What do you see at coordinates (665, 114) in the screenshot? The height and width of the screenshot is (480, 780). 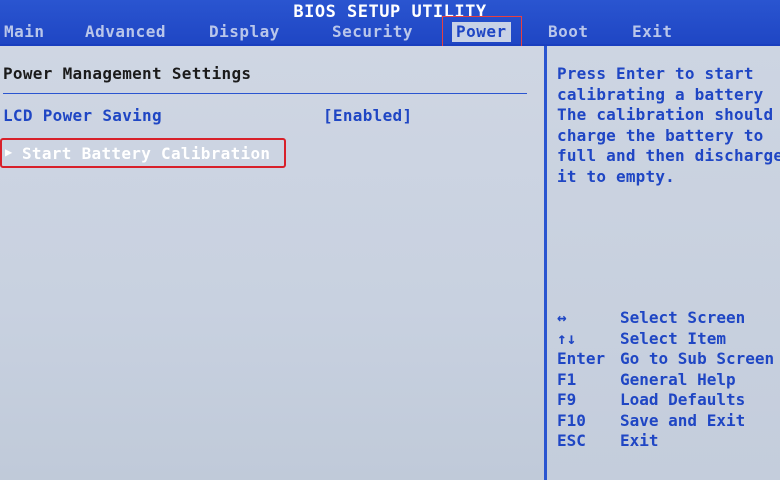 I see `help-line: The calibration should` at bounding box center [665, 114].